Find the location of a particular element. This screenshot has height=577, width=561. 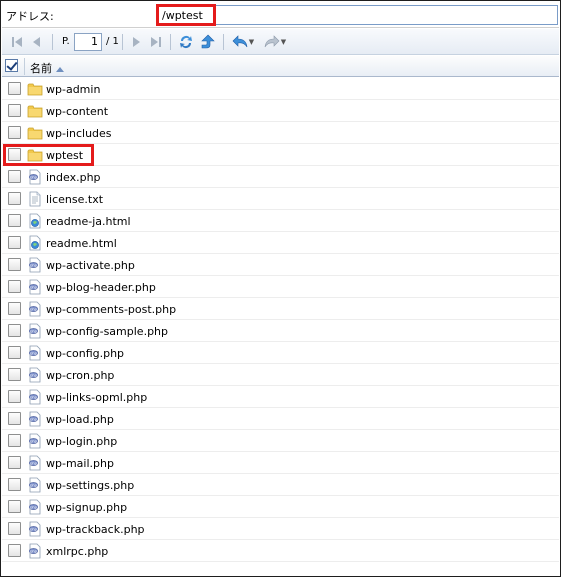

address-input: /wptest is located at coordinates (357, 15).